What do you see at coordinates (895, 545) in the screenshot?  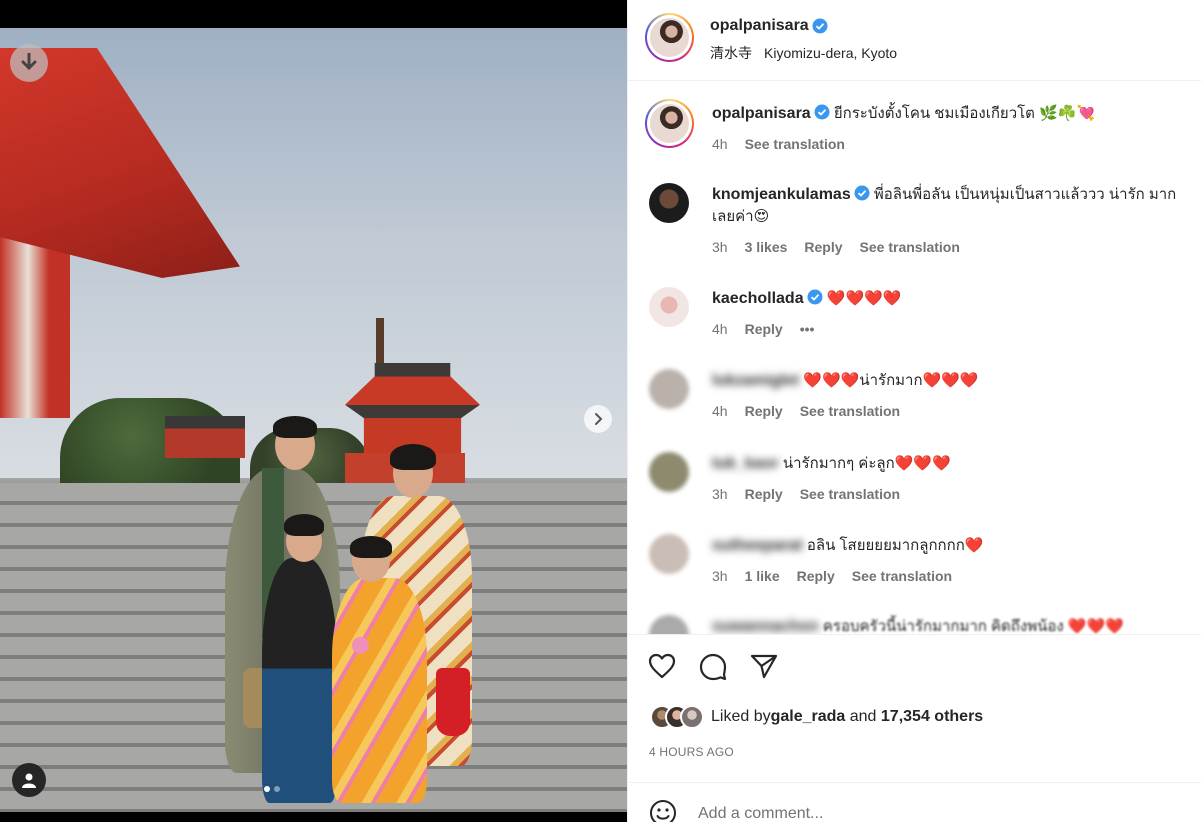 I see `comment-text: อลิน โสยยยยมากลูกกกก❤️` at bounding box center [895, 545].